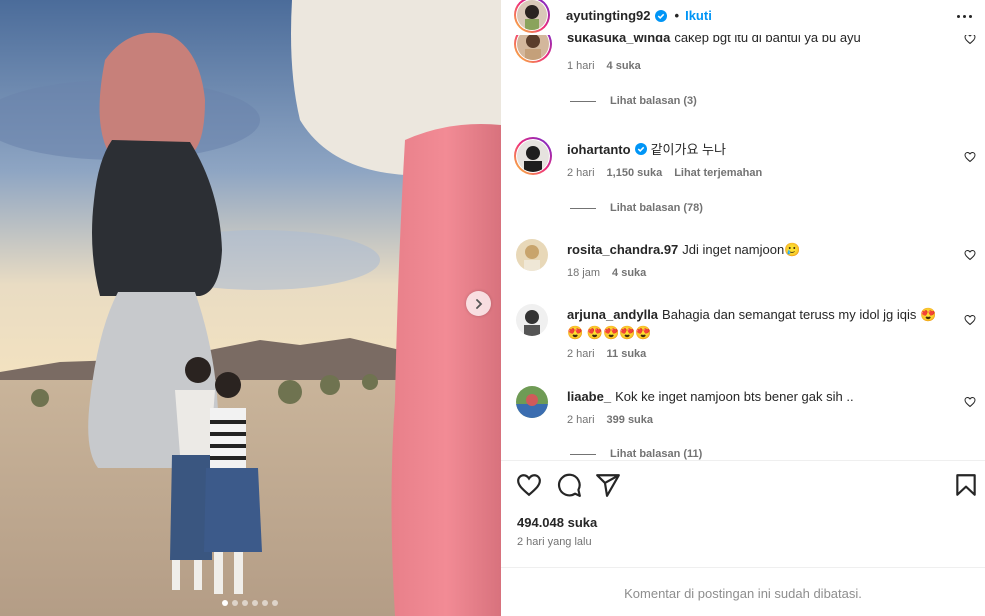  What do you see at coordinates (599, 149) in the screenshot?
I see `commenter-username: iohartanto` at bounding box center [599, 149].